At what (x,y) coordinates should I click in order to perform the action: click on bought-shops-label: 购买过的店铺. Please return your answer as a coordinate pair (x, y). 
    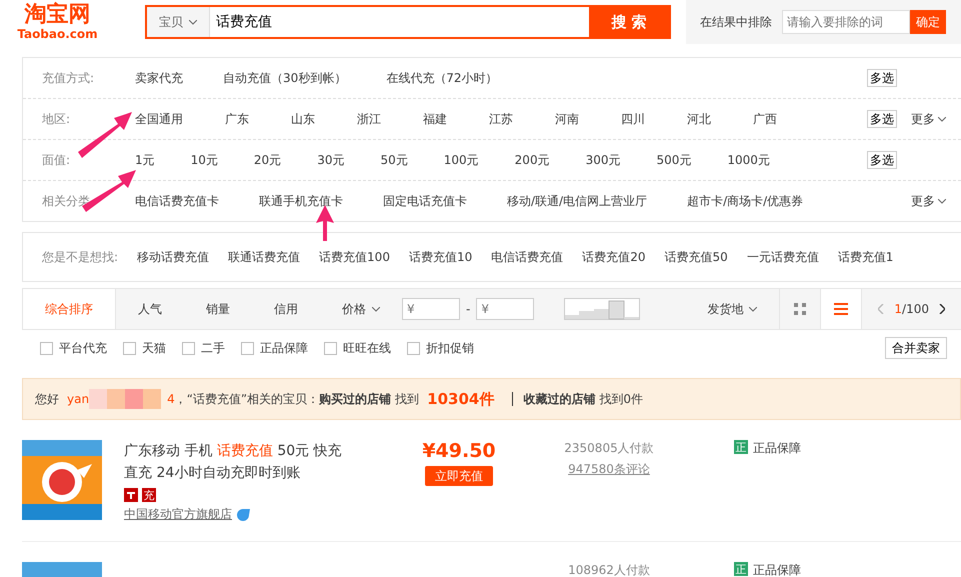
    Looking at the image, I should click on (355, 399).